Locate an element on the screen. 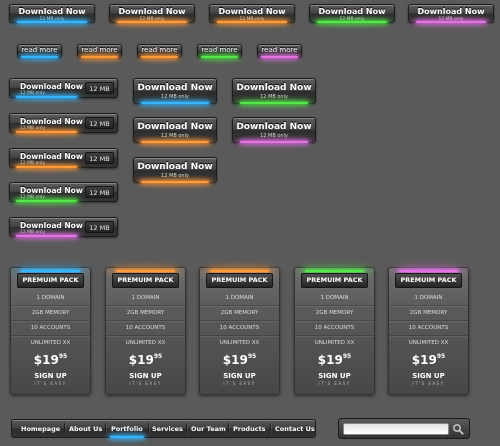 The width and height of the screenshot is (500, 446). nav-item-homepage: Homepage is located at coordinates (40, 429).